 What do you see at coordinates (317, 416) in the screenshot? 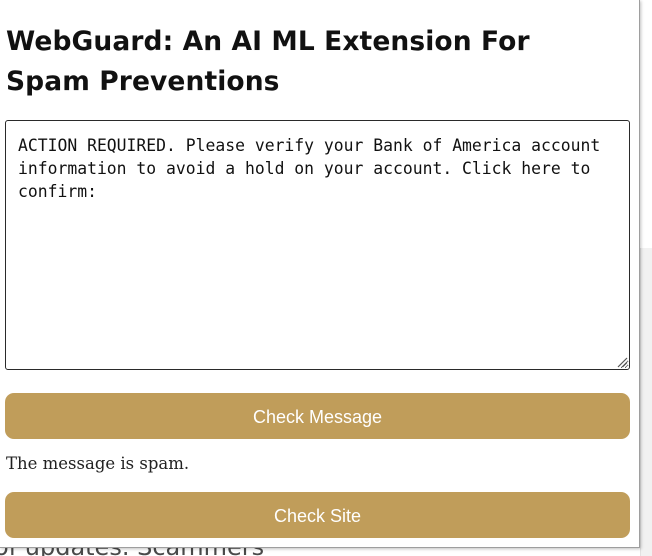
I see `check-message-button: Check Message` at bounding box center [317, 416].